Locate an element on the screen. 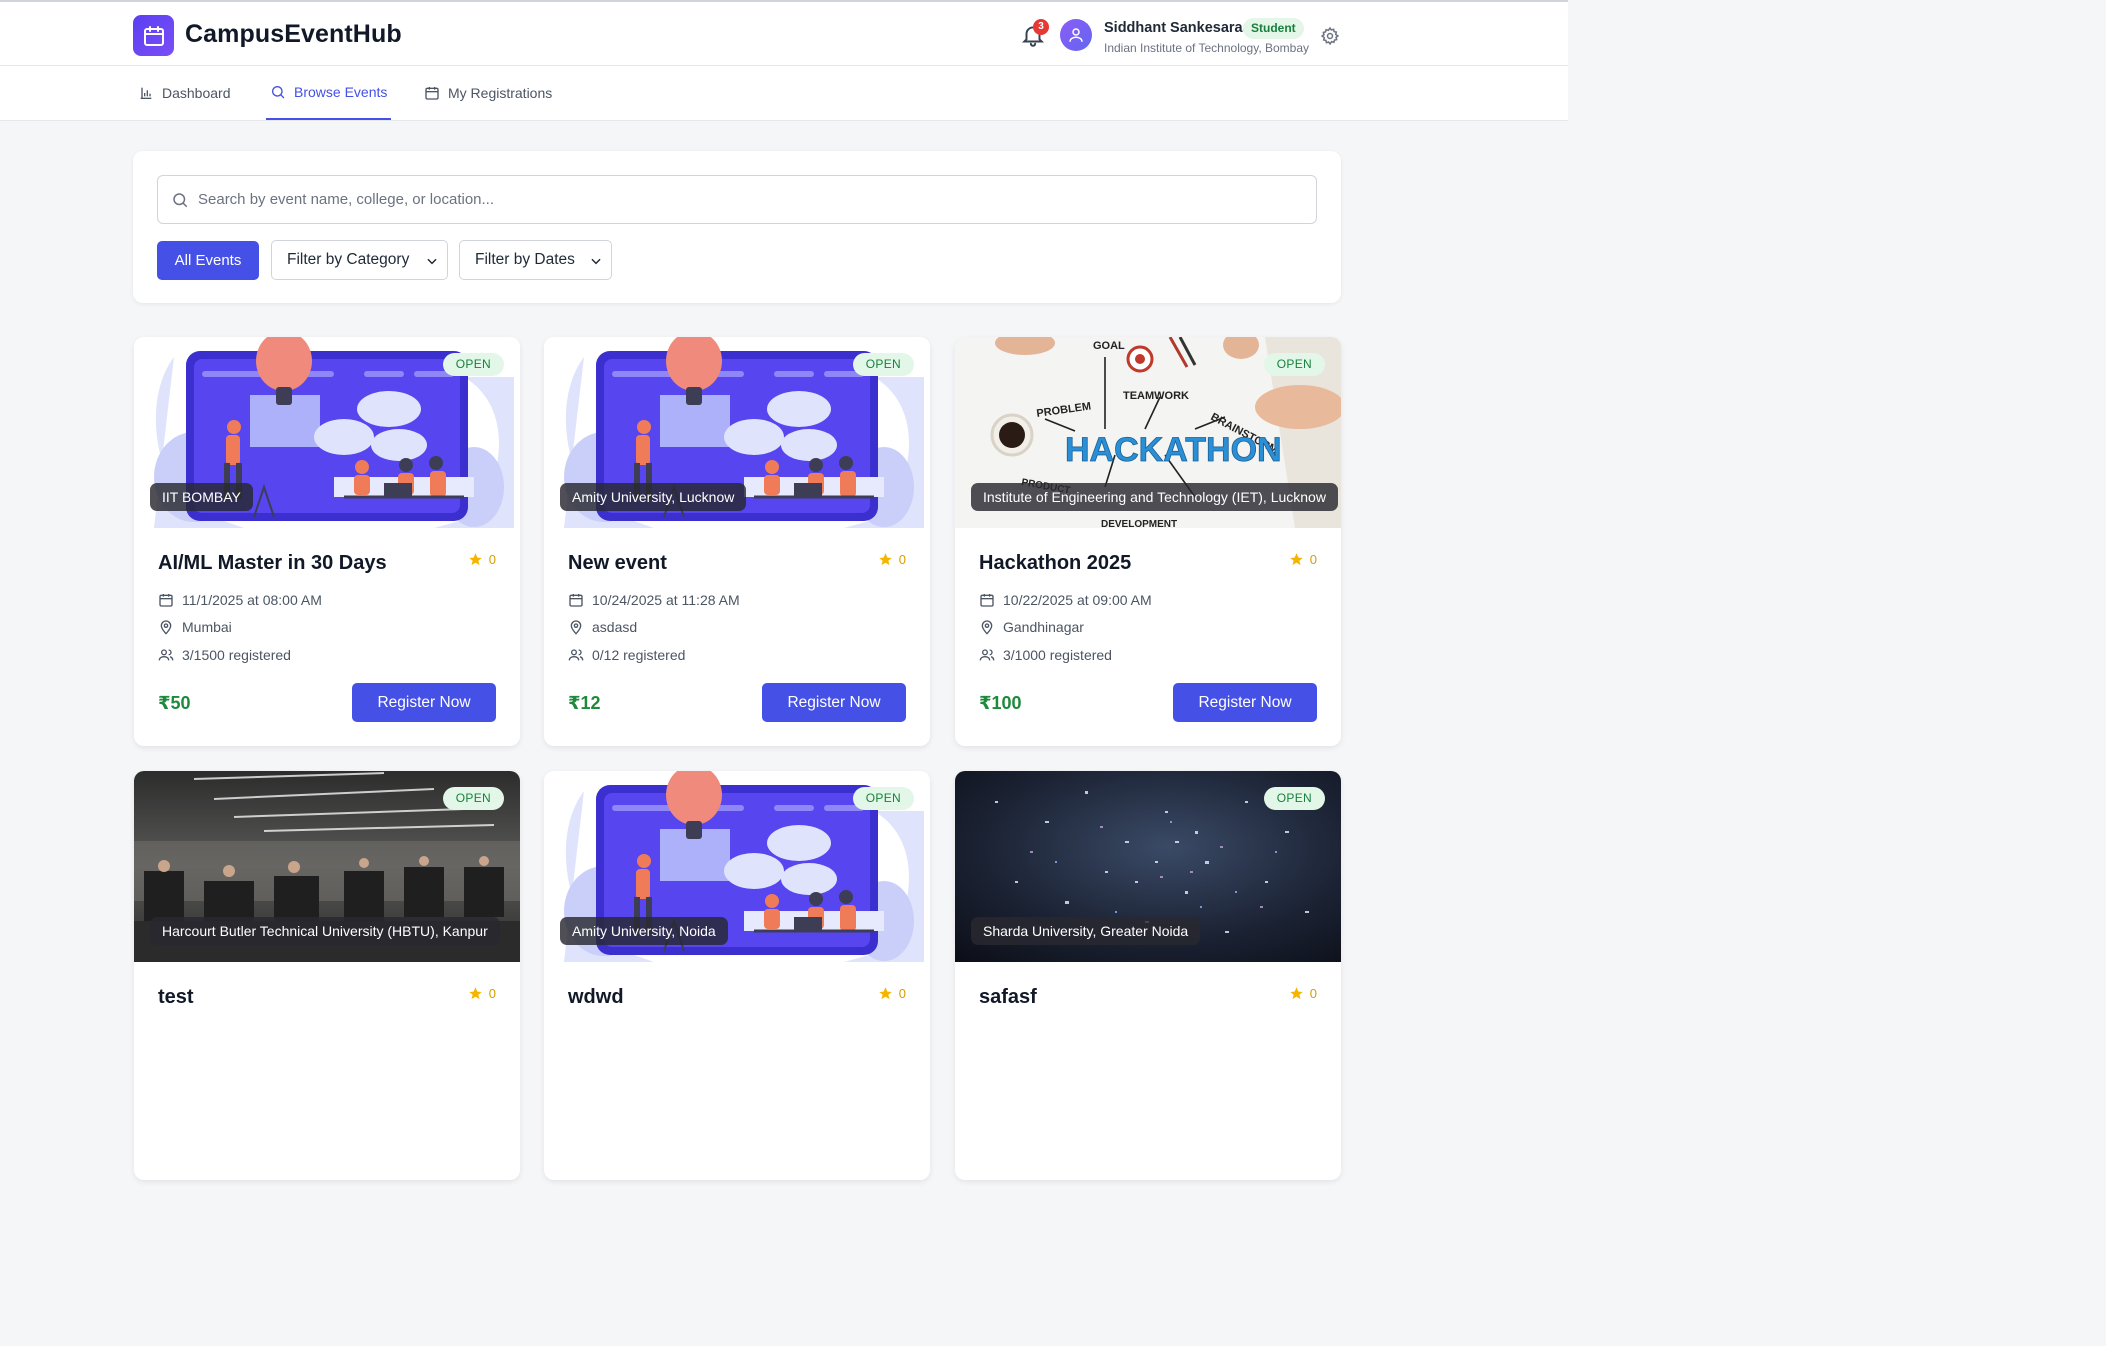 The width and height of the screenshot is (2106, 1346). event-datetime-text: 10/24/2025 at 11:28 AM is located at coordinates (666, 600).